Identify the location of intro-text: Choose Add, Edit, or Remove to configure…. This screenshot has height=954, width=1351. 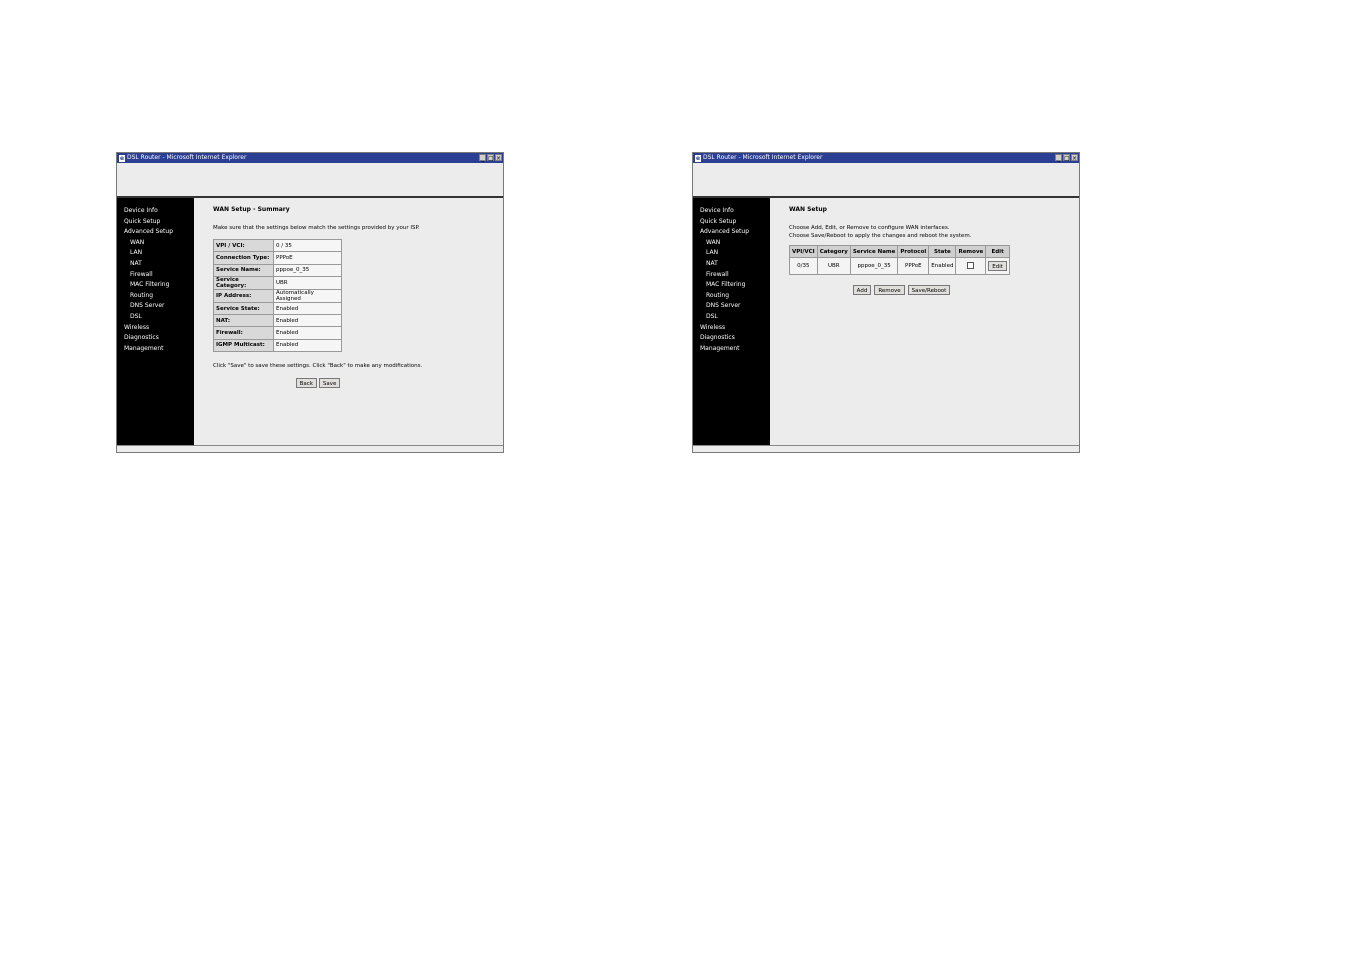
(934, 232).